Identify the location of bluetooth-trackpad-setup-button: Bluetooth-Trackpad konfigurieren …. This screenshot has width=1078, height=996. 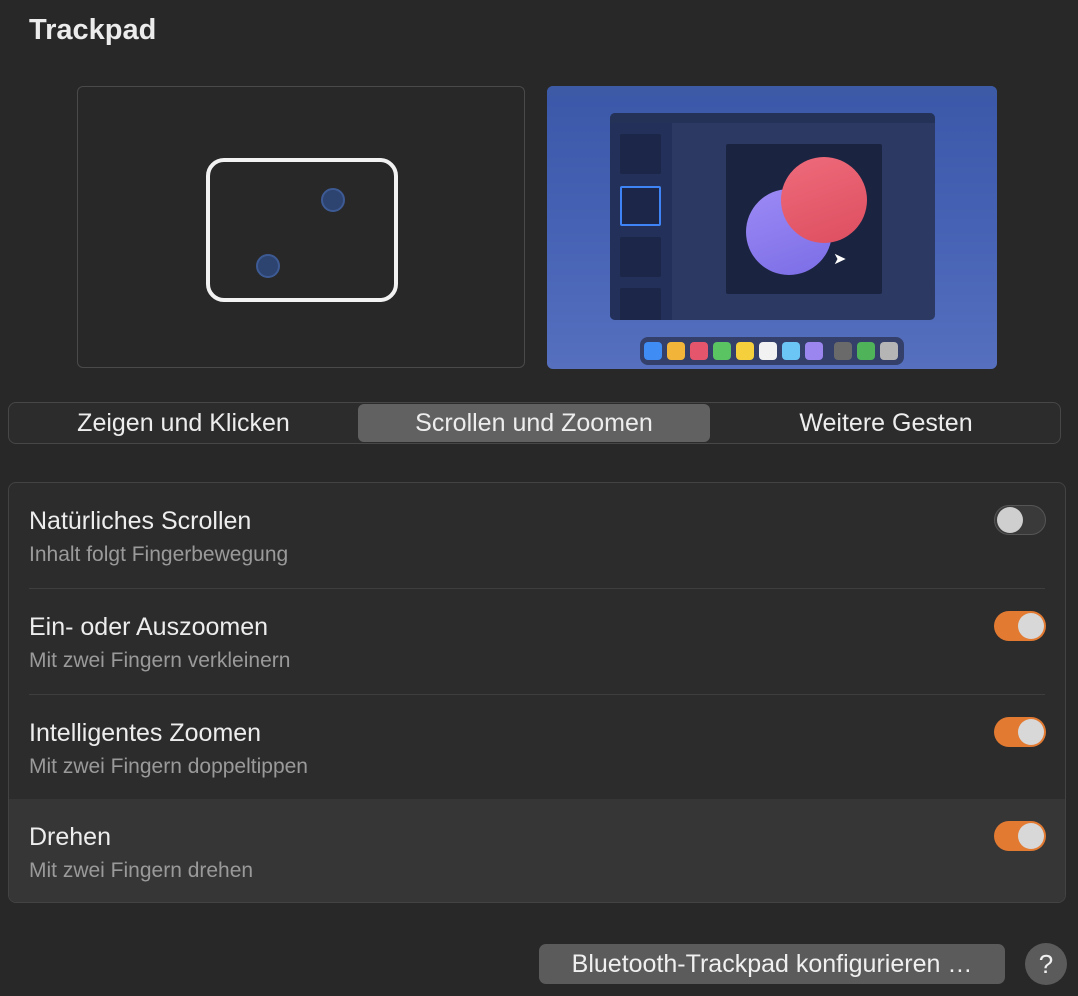
(772, 964).